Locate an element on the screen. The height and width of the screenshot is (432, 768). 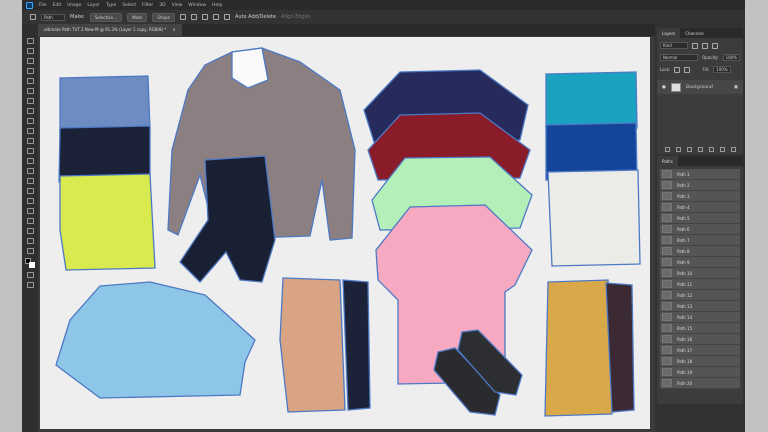
history-brush-tool-icon is located at coordinates (30, 141).